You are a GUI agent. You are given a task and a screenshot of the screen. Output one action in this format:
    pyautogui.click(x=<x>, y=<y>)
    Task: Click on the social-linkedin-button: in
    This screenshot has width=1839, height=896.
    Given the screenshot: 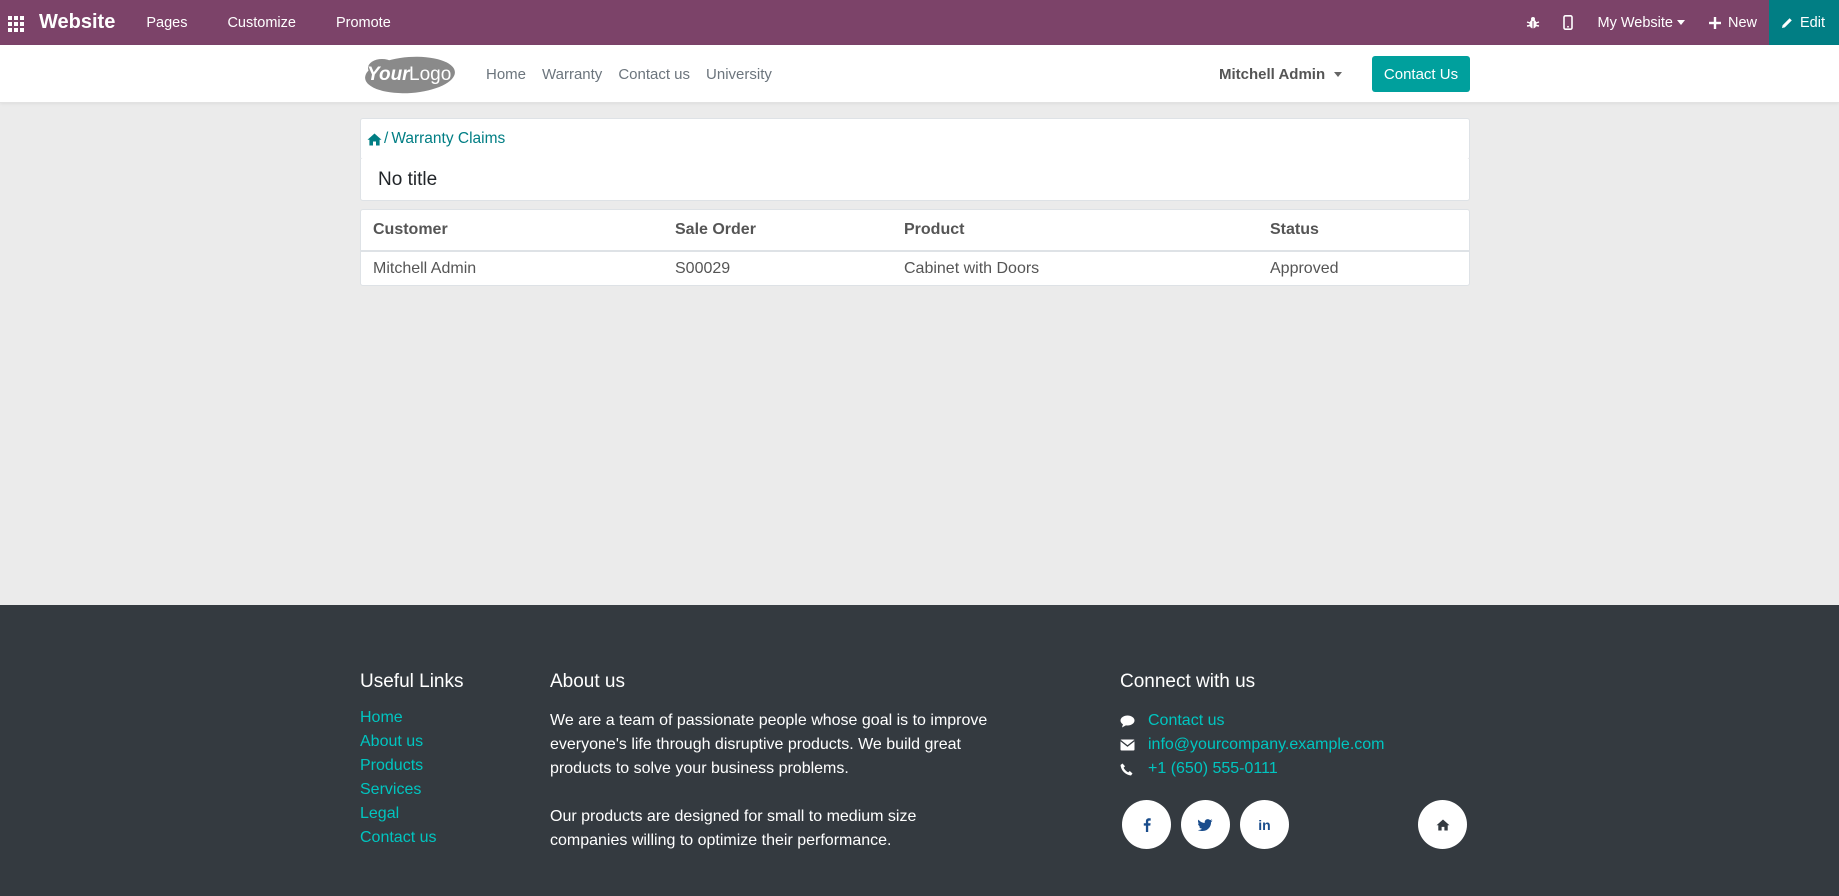 What is the action you would take?
    pyautogui.click(x=1264, y=824)
    